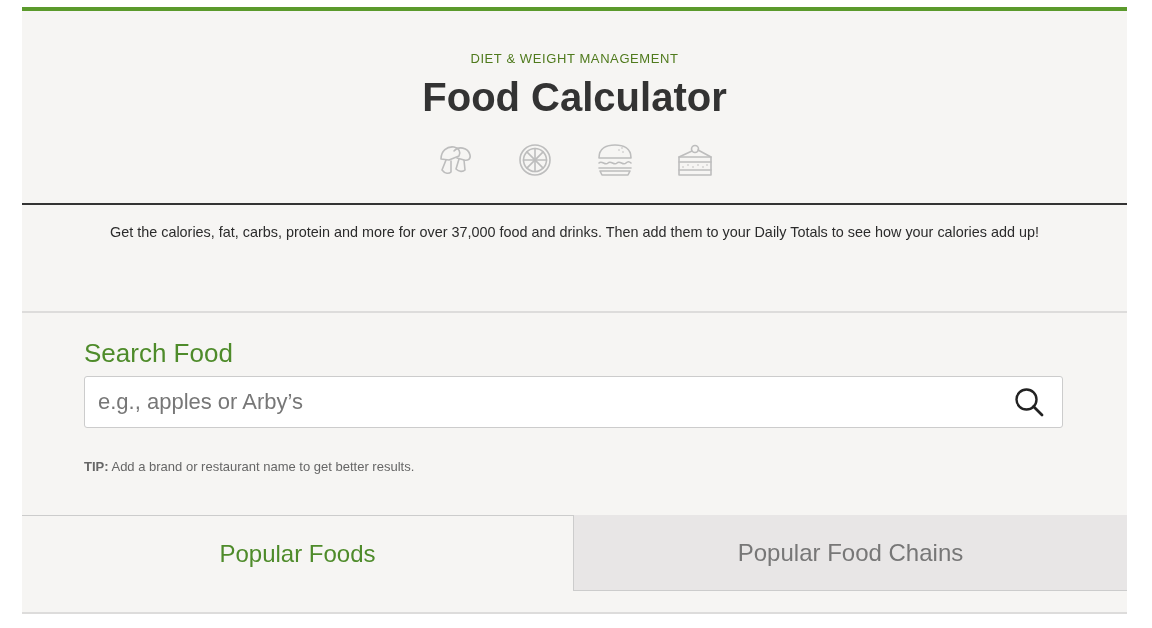  I want to click on cake-slice-icon, so click(694, 160).